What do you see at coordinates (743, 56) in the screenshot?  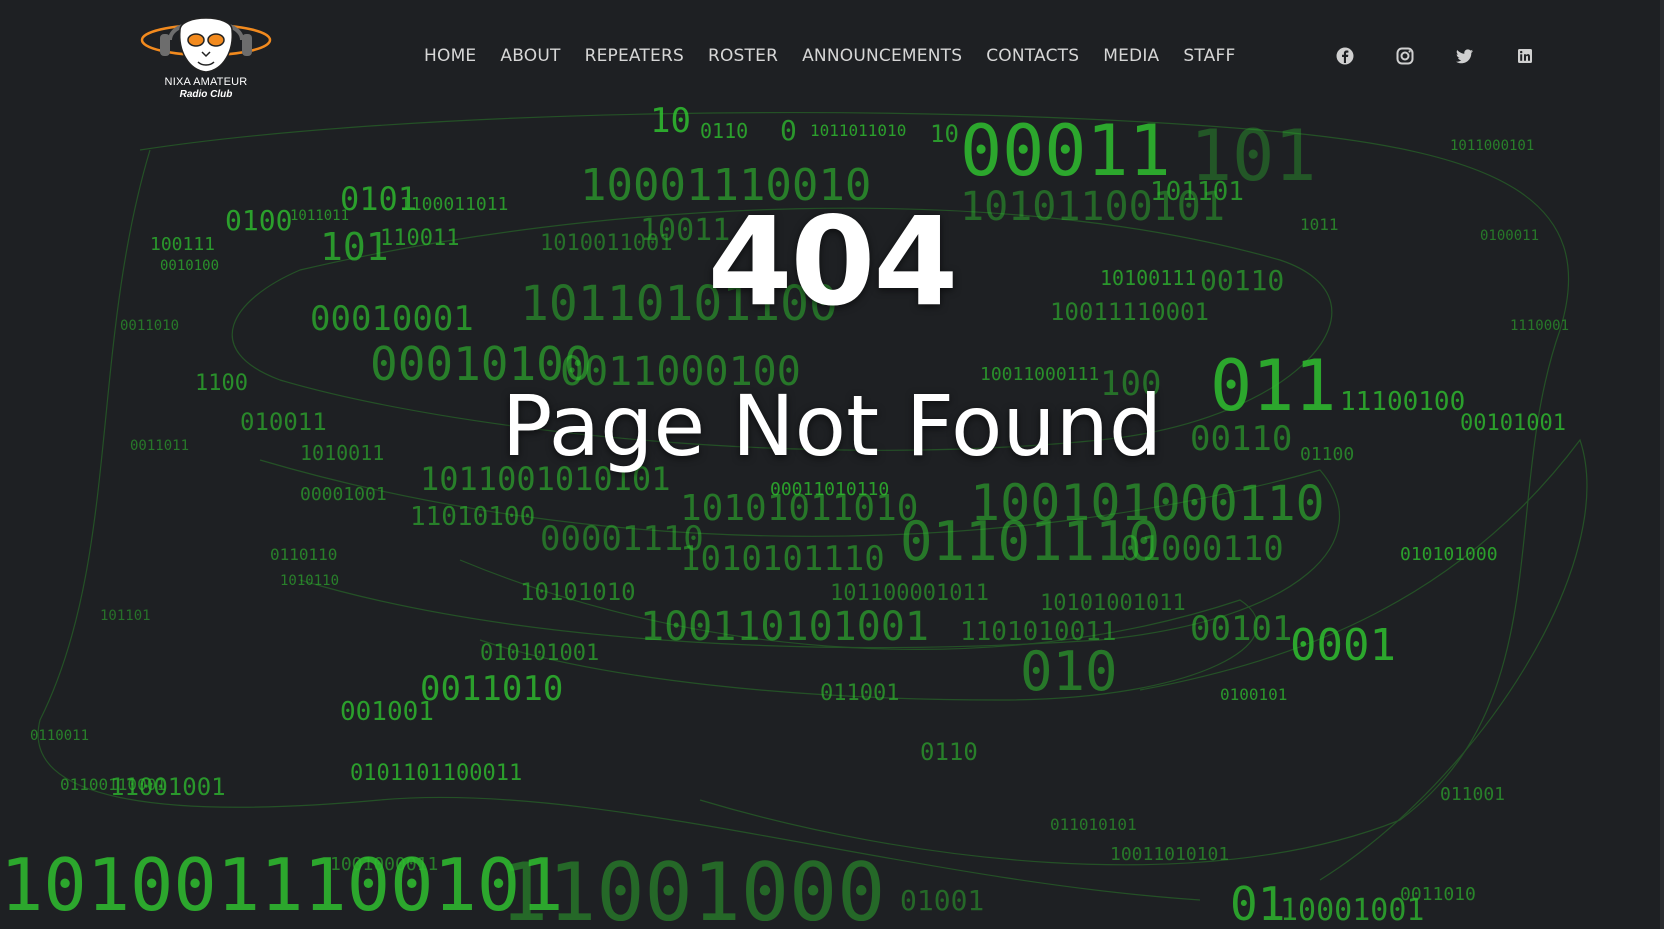 I see `nav-roster: ROSTER` at bounding box center [743, 56].